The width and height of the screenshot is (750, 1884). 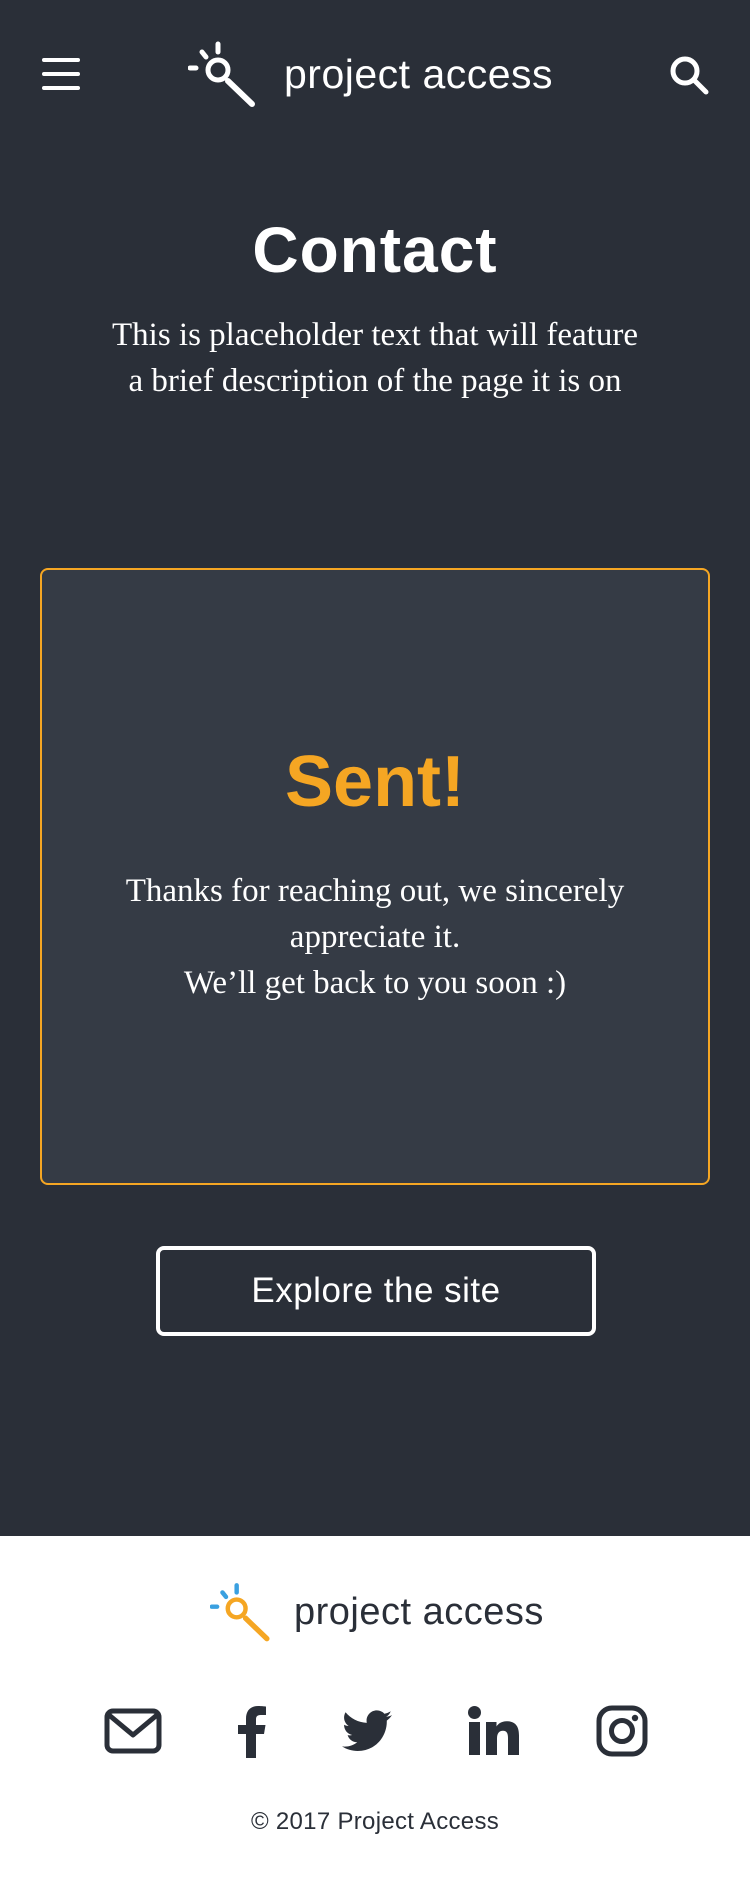 I want to click on twitter-icon, so click(x=367, y=1730).